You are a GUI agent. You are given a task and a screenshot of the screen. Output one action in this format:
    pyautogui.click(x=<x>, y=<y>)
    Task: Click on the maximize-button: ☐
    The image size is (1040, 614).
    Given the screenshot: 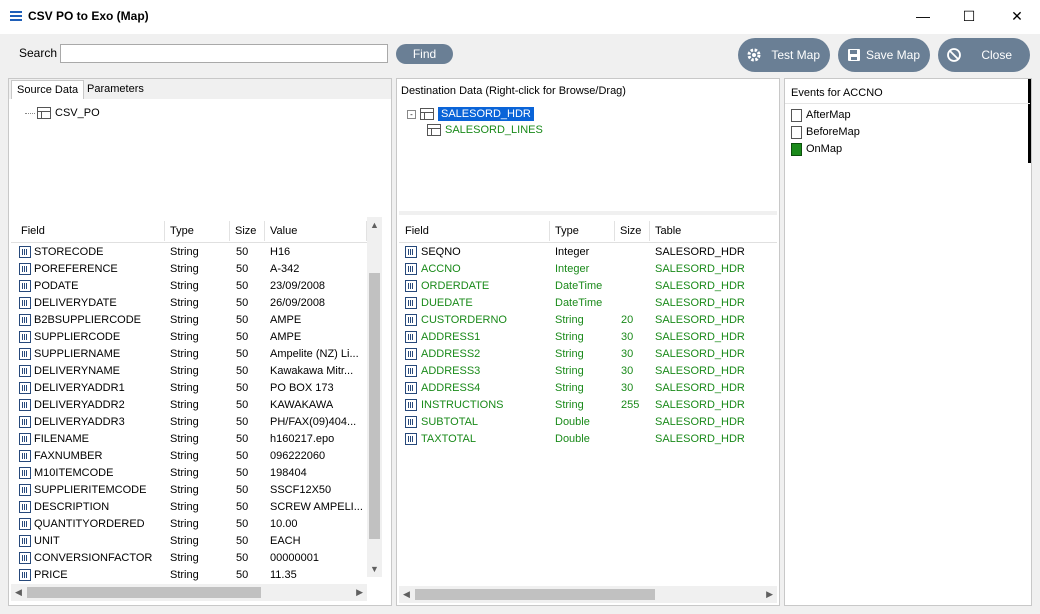 What is the action you would take?
    pyautogui.click(x=969, y=16)
    